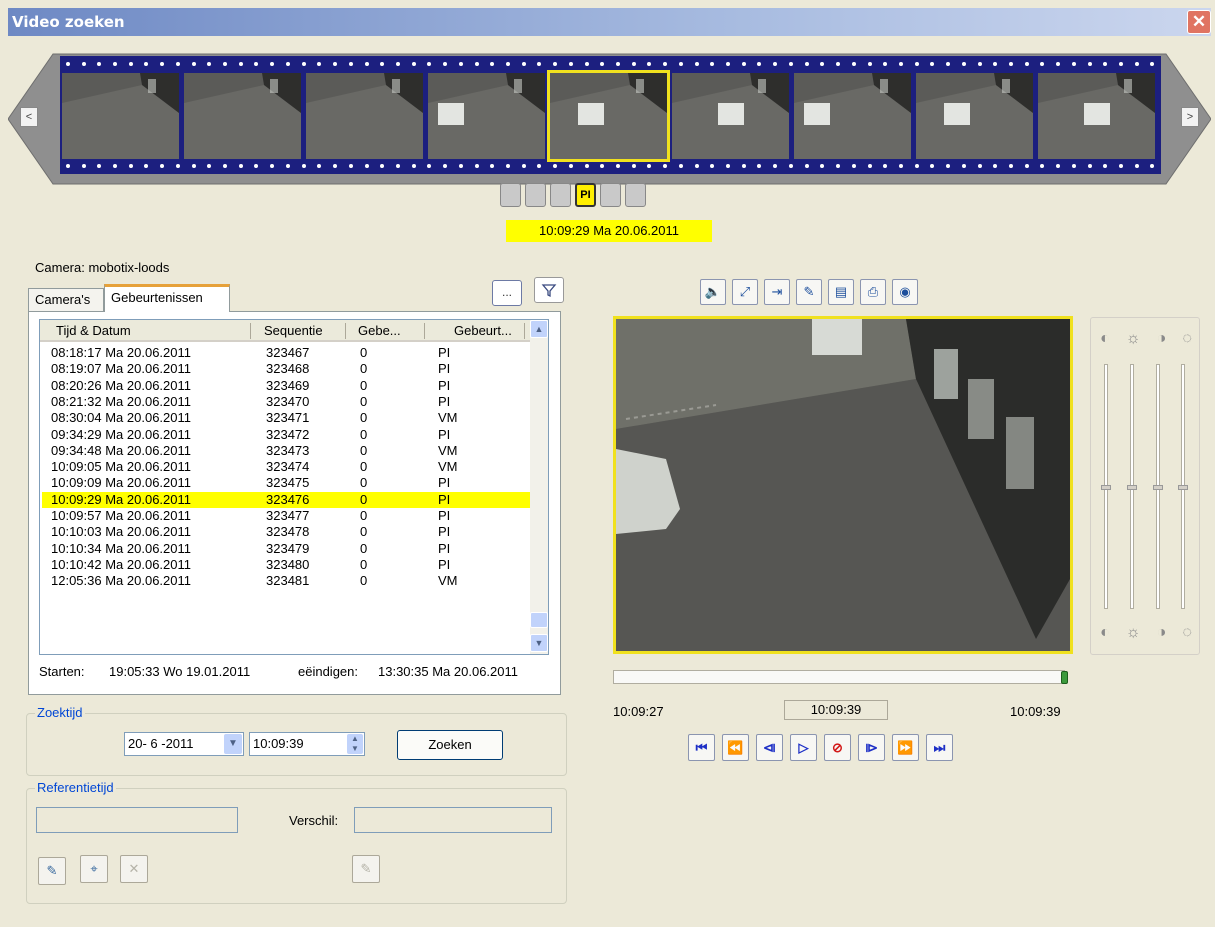 The width and height of the screenshot is (1215, 927). What do you see at coordinates (286, 369) in the screenshot?
I see `table-row: 08:19:07 Ma 20.06.2011 323468 0 PI` at bounding box center [286, 369].